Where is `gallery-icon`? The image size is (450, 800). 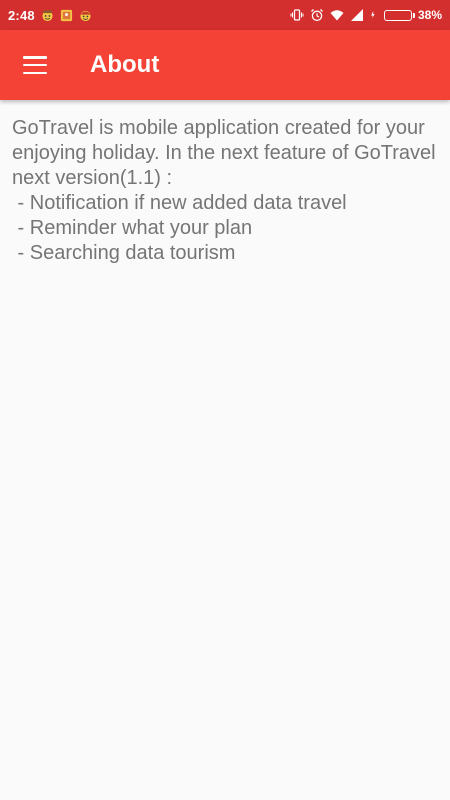 gallery-icon is located at coordinates (66, 15).